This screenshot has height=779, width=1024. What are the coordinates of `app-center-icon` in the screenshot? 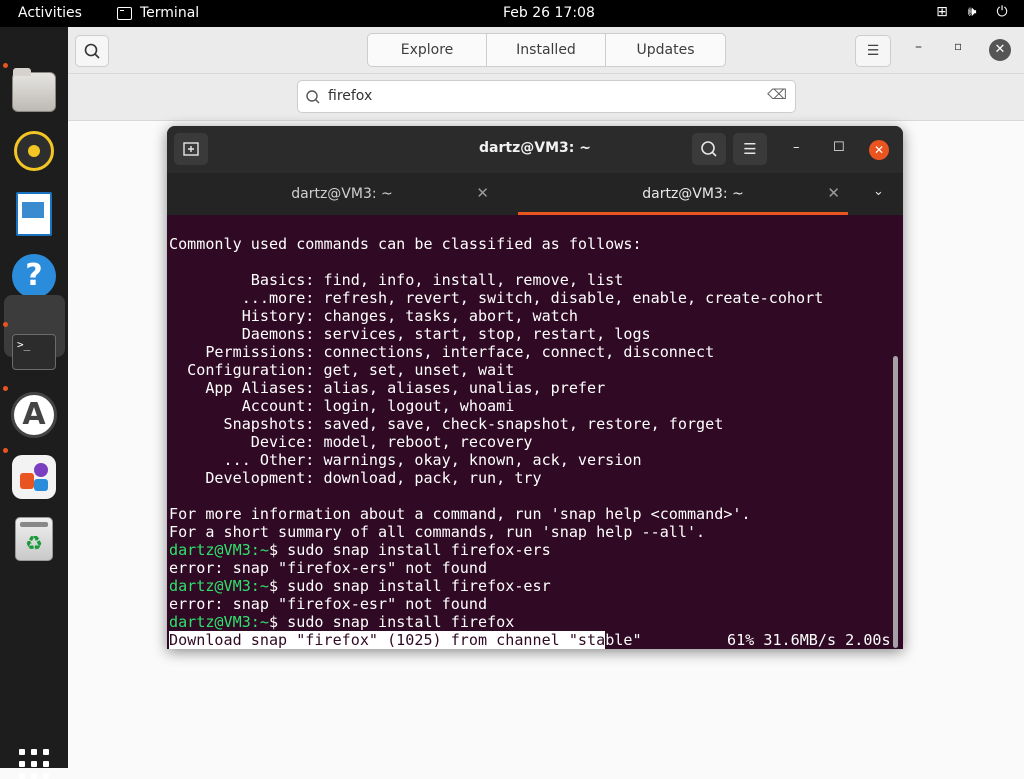 It's located at (34, 477).